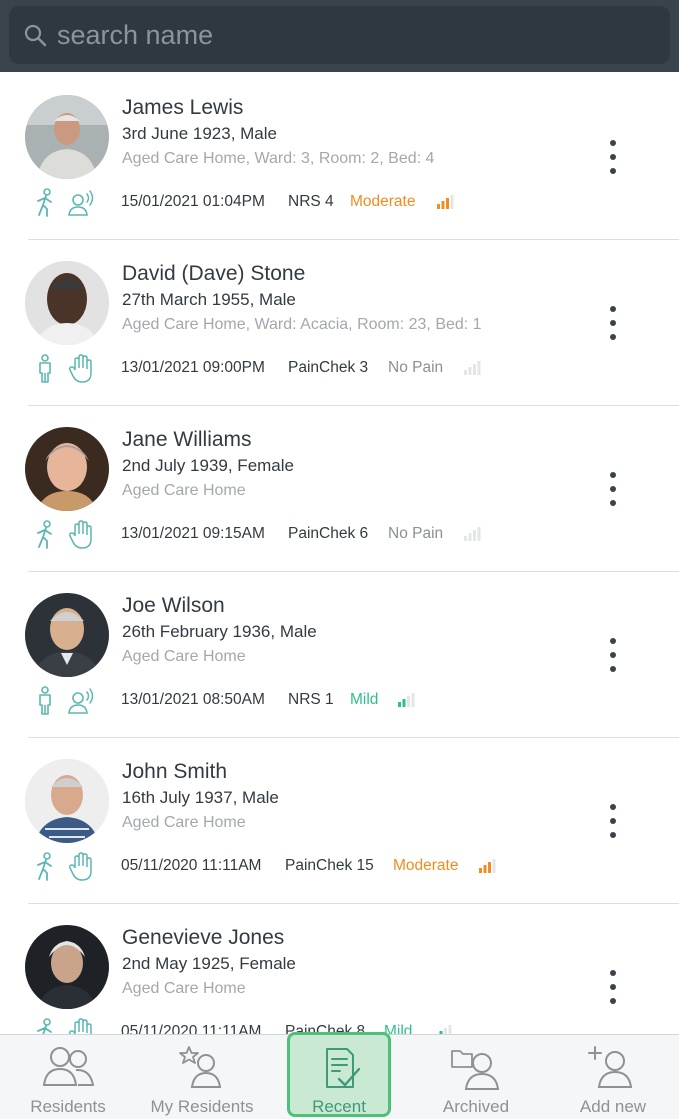 The image size is (679, 1119). Describe the element at coordinates (209, 299) in the screenshot. I see `resident-dob: 27th March 1955, Male` at that location.